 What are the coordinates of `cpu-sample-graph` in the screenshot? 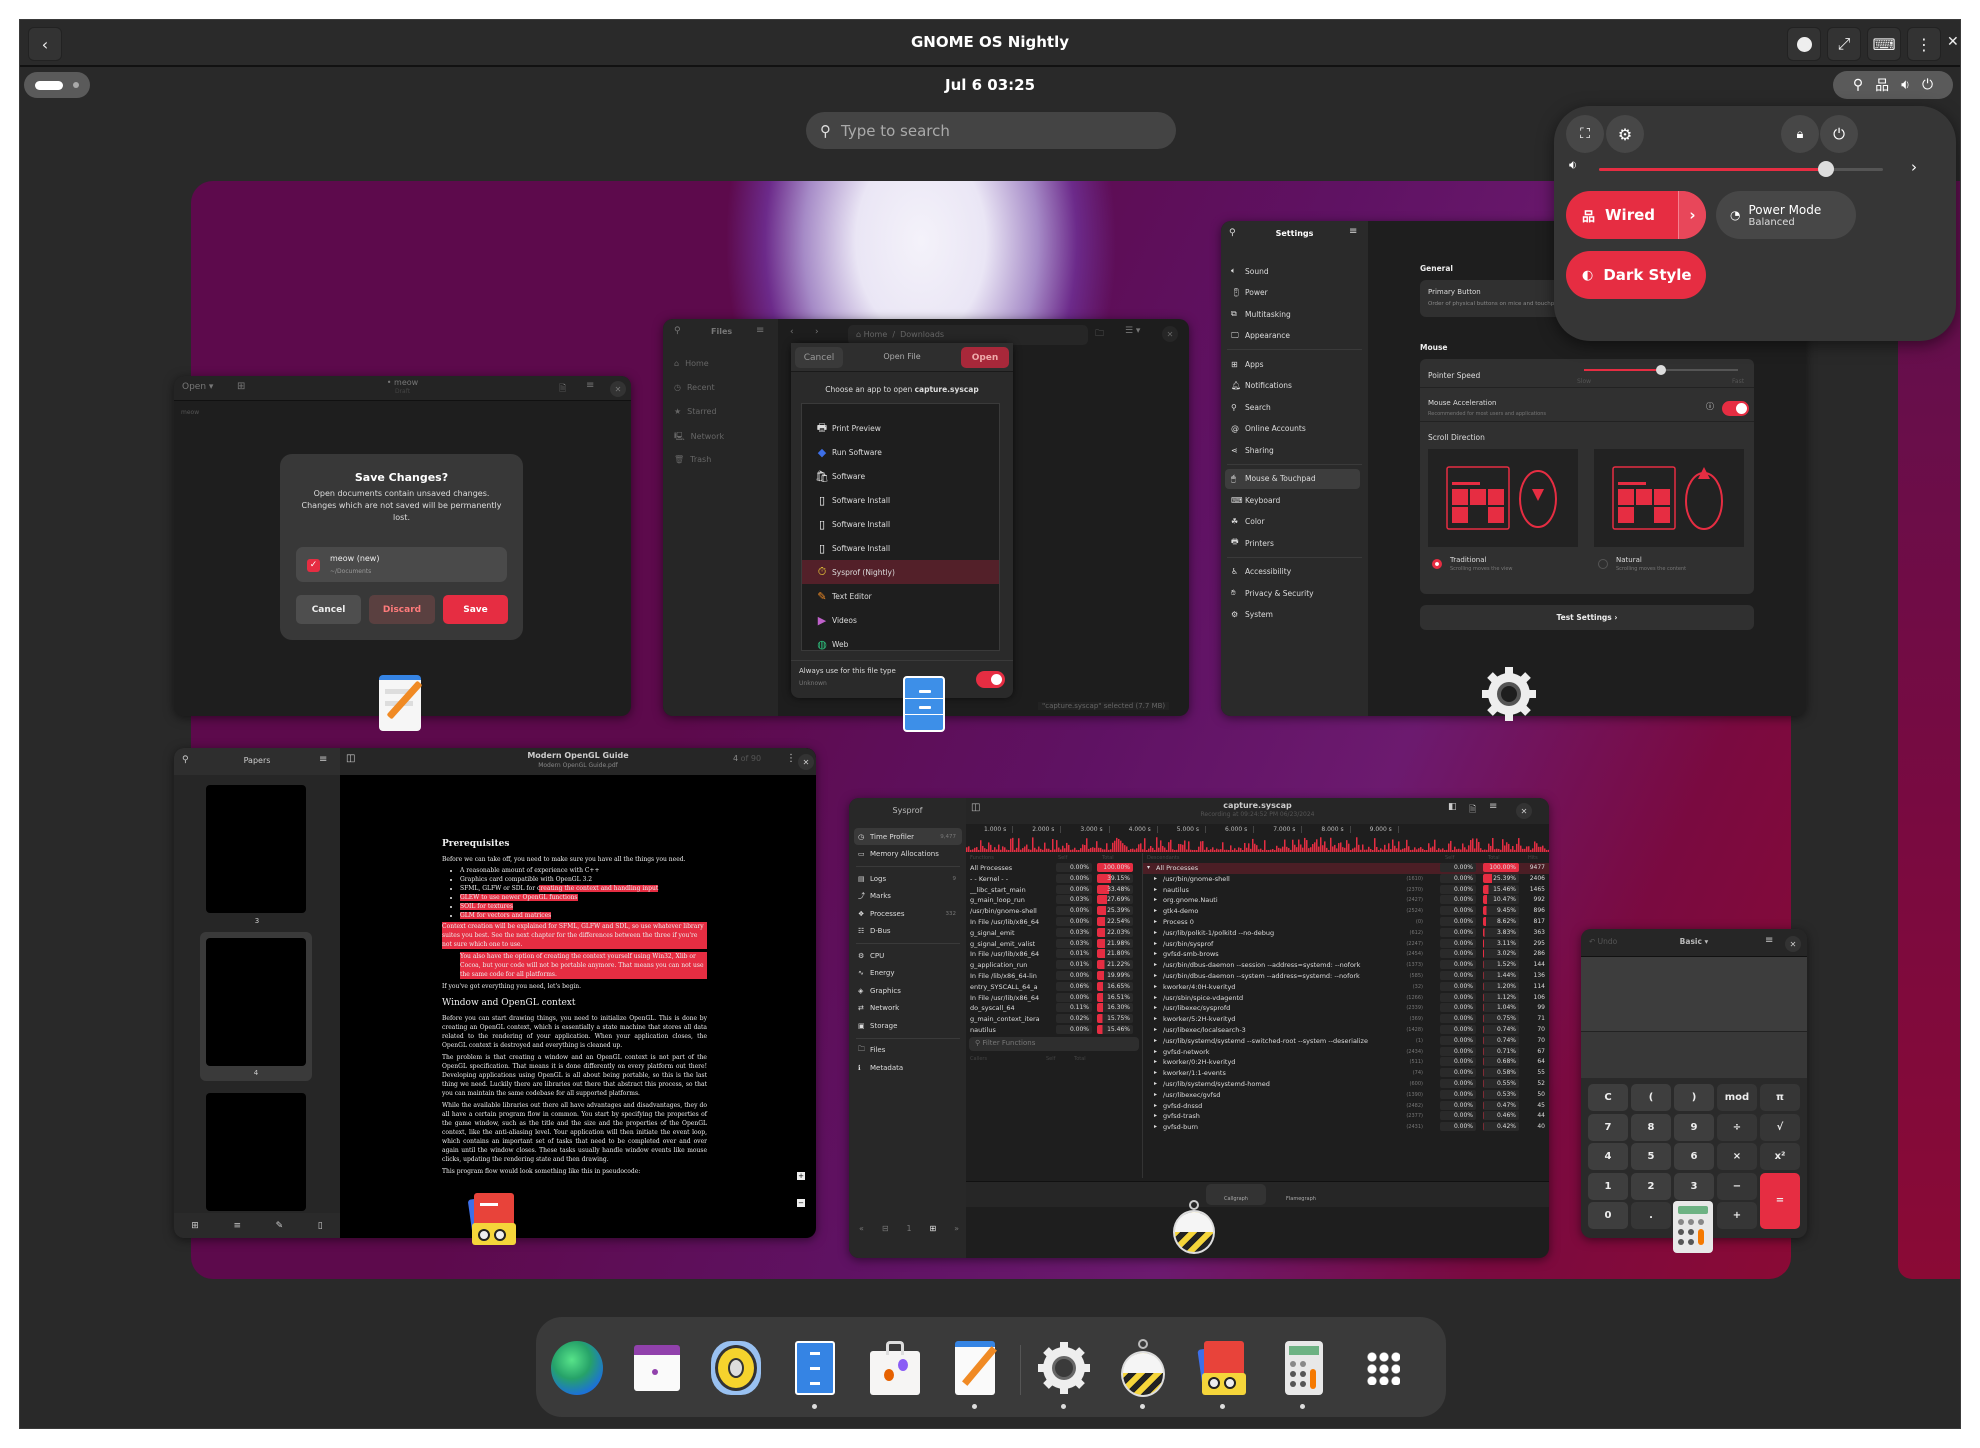 It's located at (1257, 844).